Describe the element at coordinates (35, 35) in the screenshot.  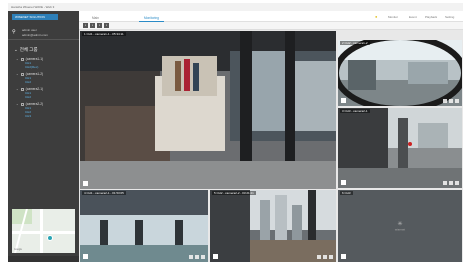
I see `user-email: admin@admin.com` at that location.